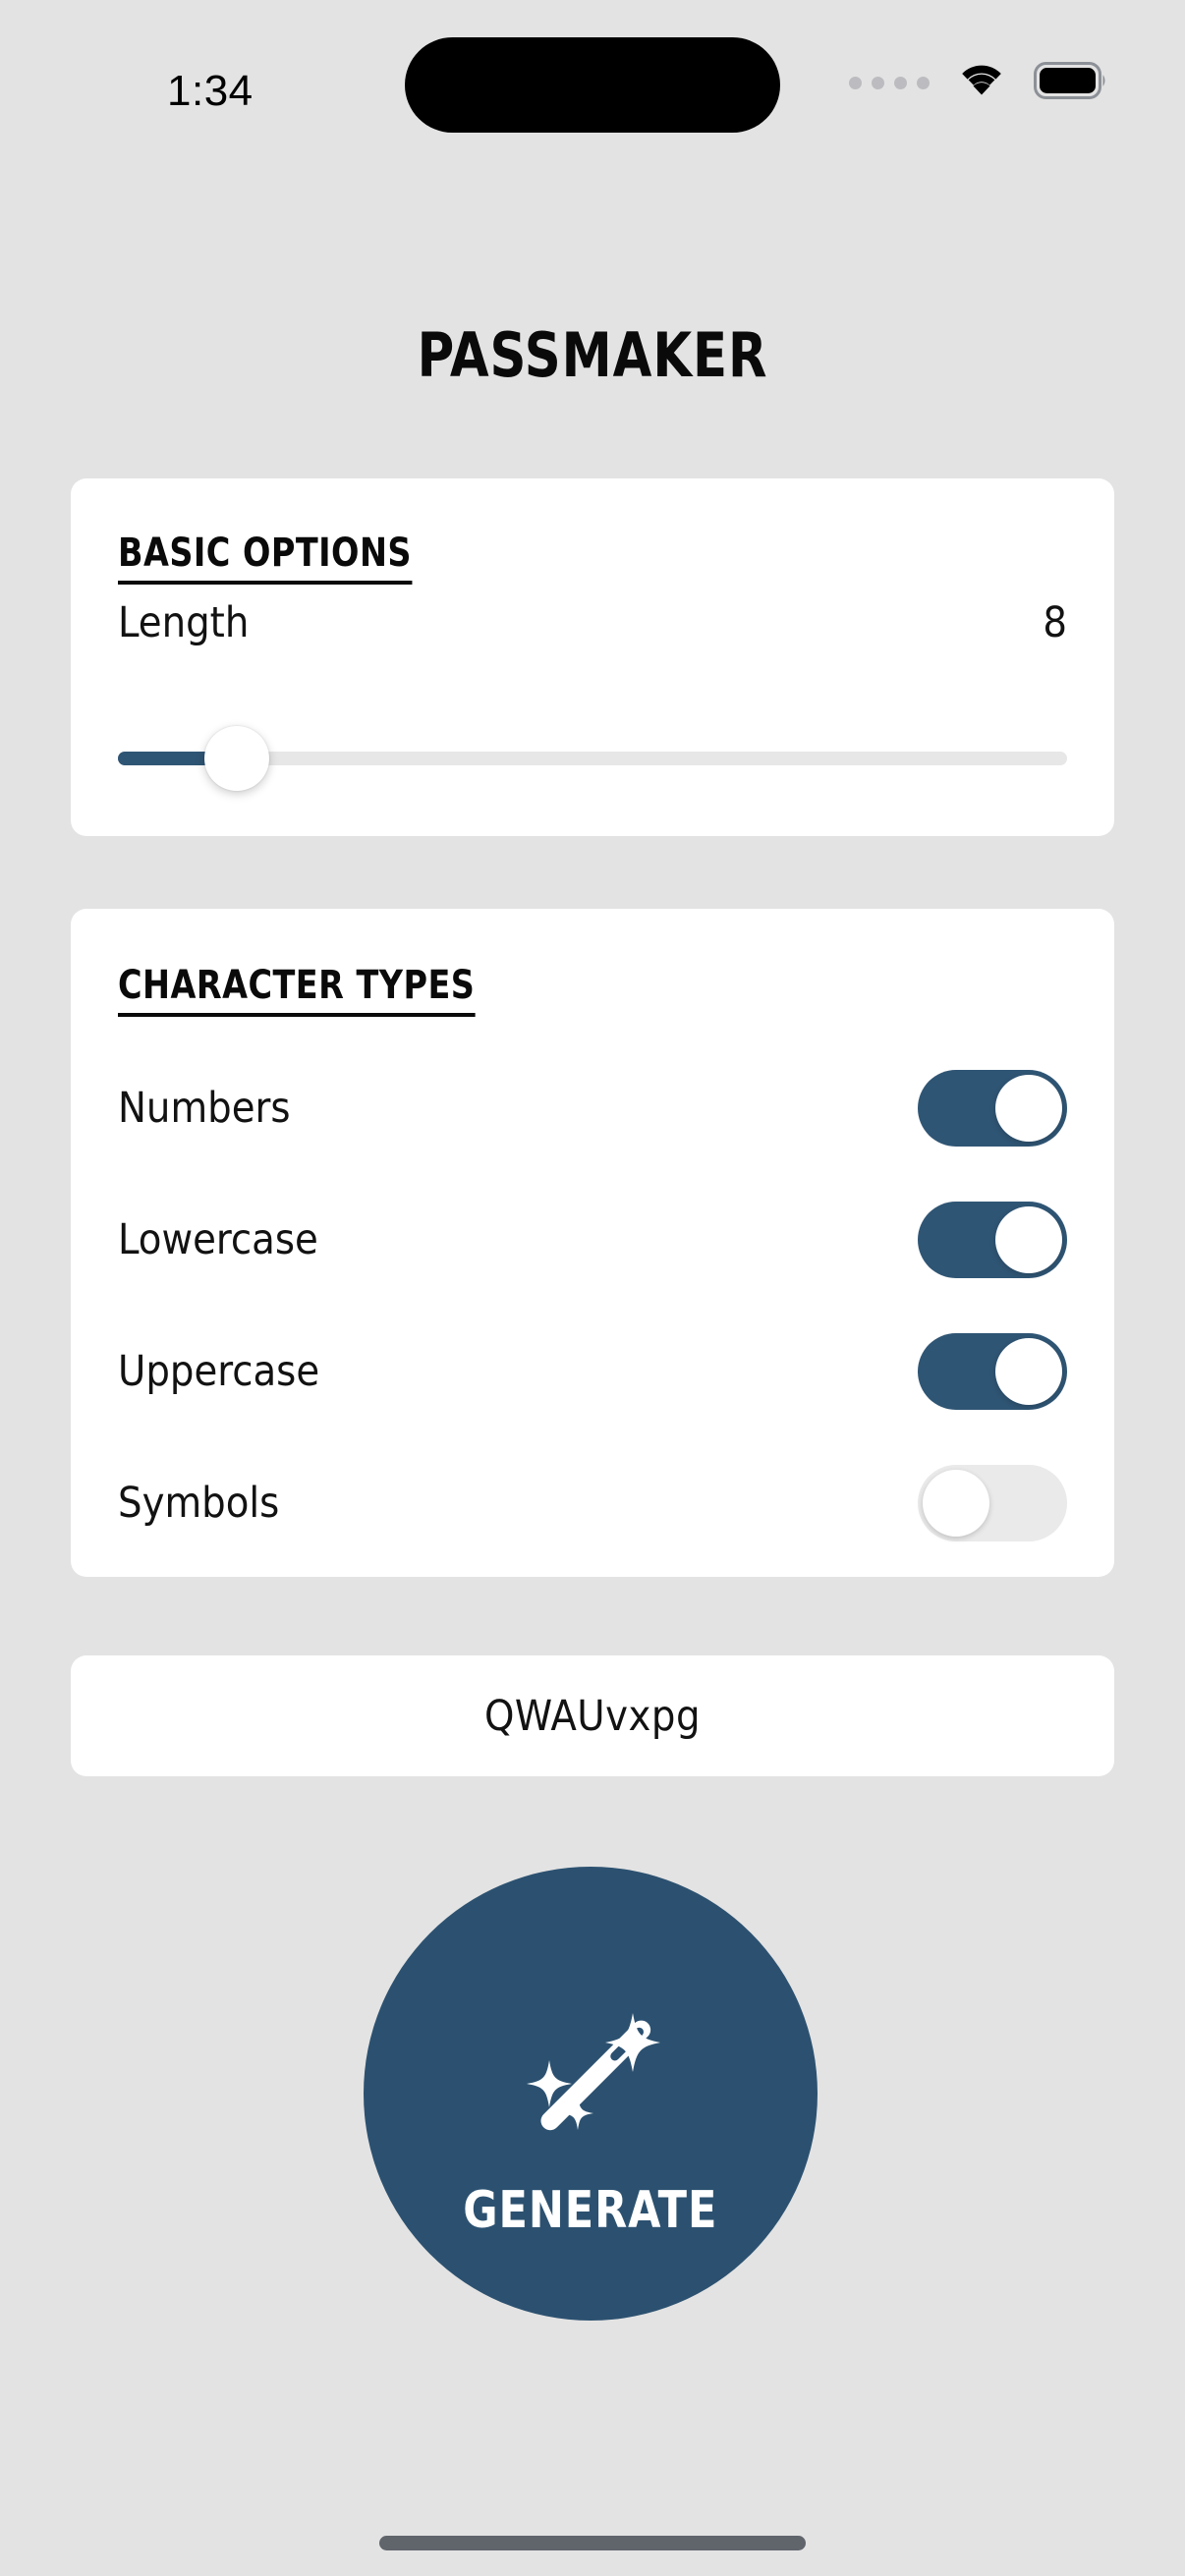 The image size is (1185, 2576). What do you see at coordinates (592, 758) in the screenshot?
I see `length-slider` at bounding box center [592, 758].